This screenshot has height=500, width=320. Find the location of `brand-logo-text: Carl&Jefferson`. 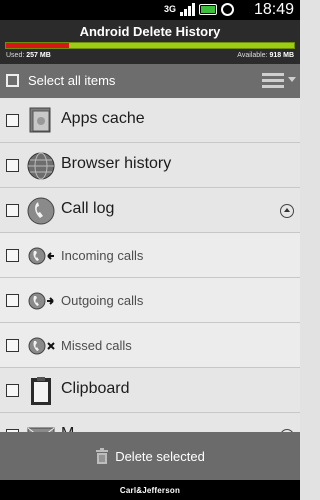

brand-logo-text: Carl&Jefferson is located at coordinates (150, 490).